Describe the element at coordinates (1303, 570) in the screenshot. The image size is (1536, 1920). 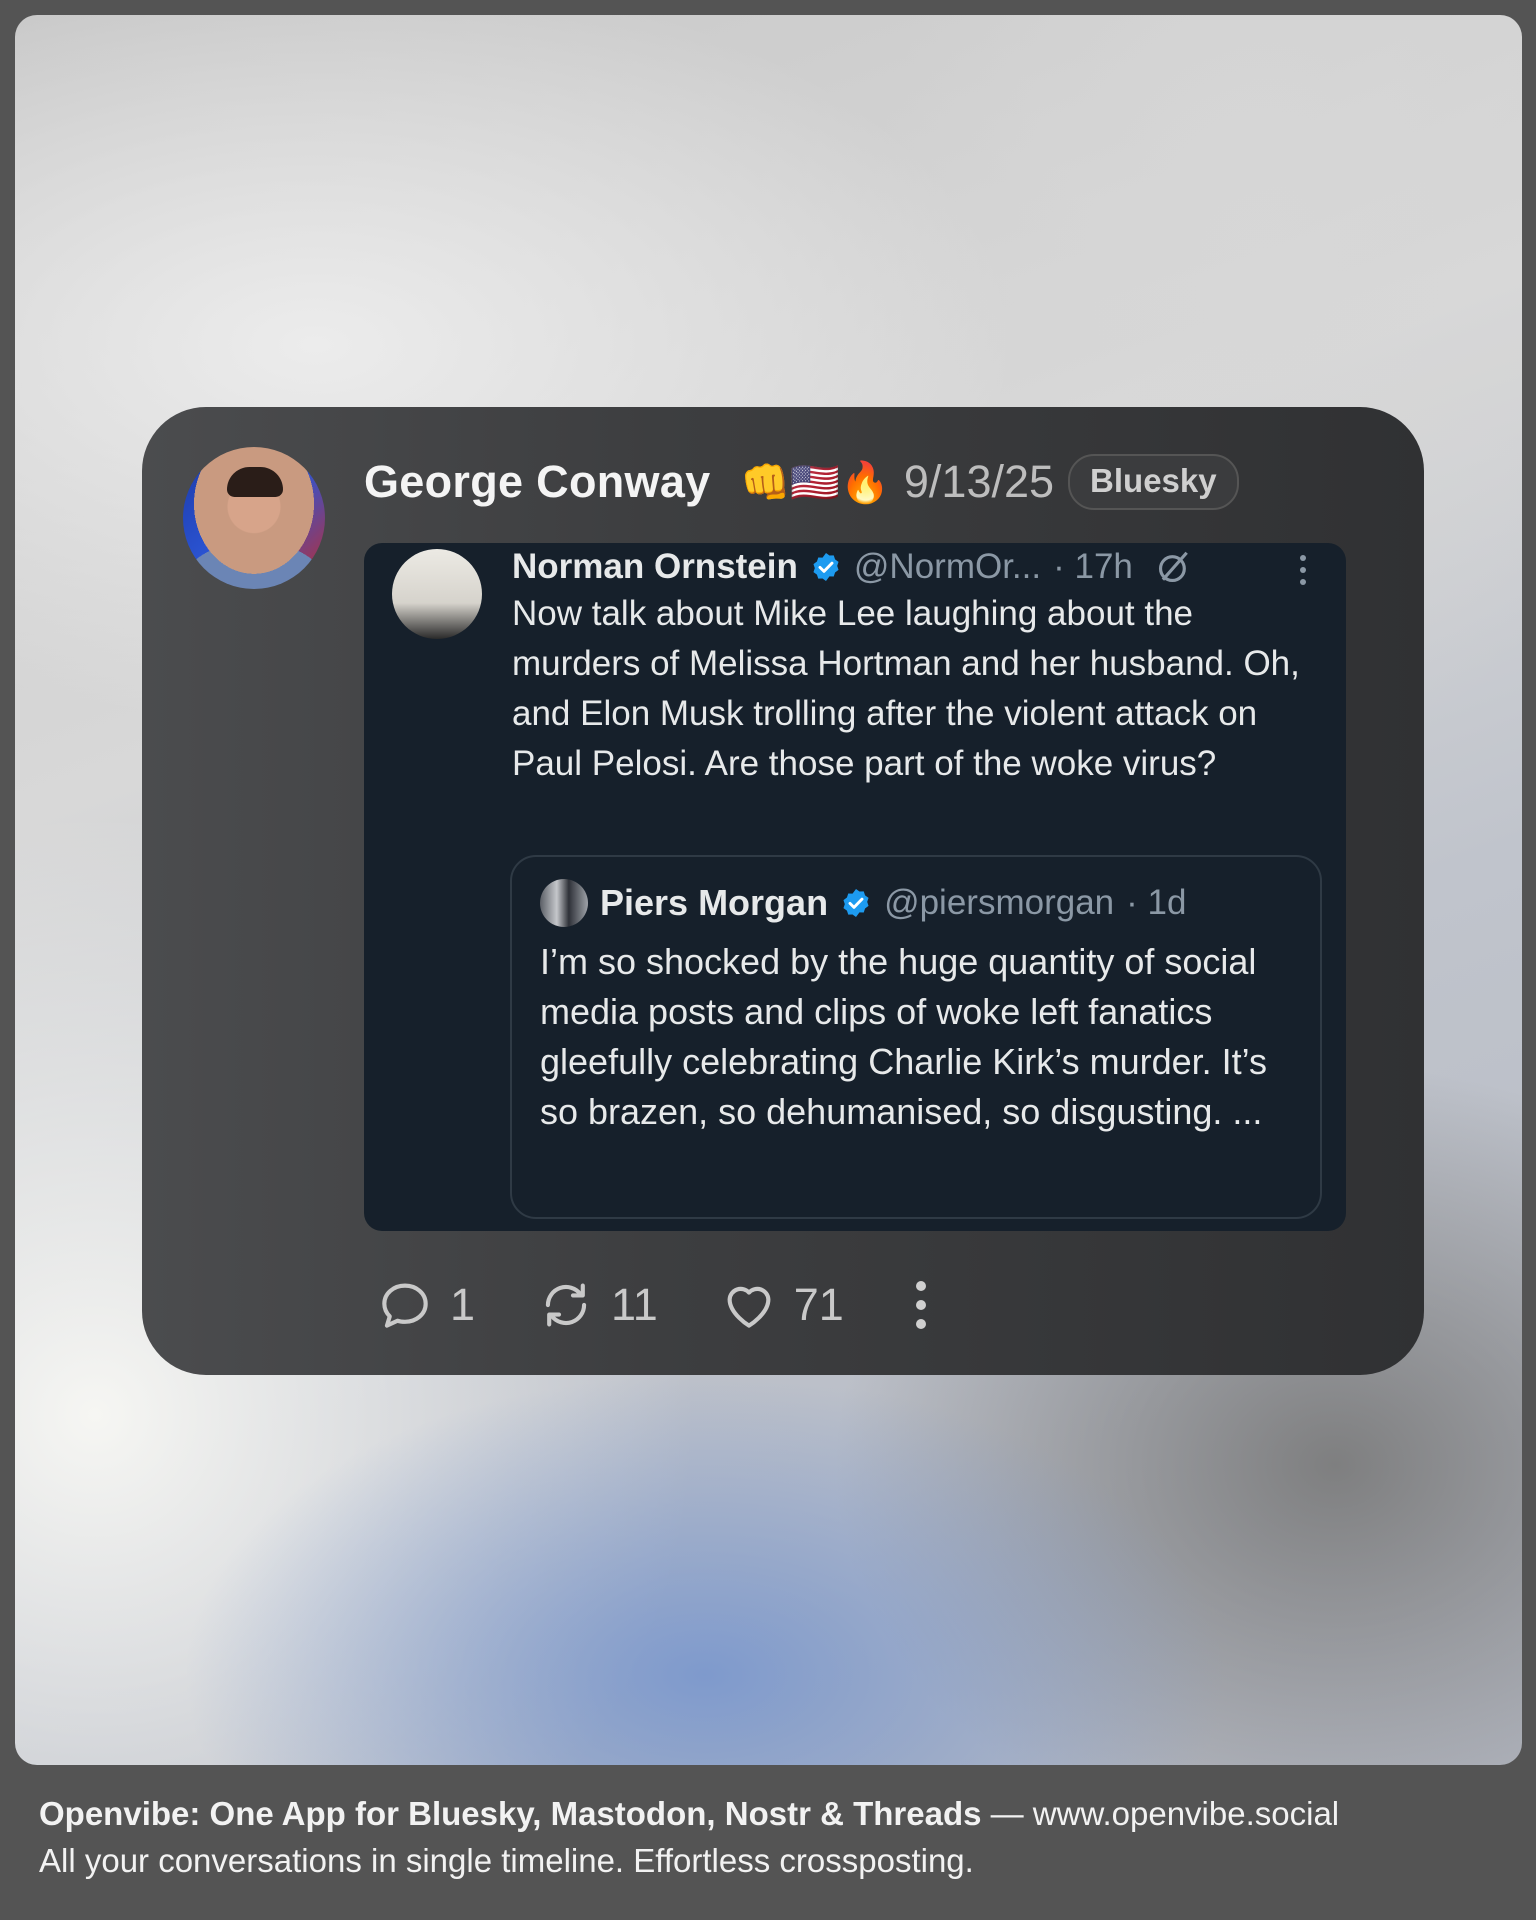
I see `tweet-more-icon` at that location.